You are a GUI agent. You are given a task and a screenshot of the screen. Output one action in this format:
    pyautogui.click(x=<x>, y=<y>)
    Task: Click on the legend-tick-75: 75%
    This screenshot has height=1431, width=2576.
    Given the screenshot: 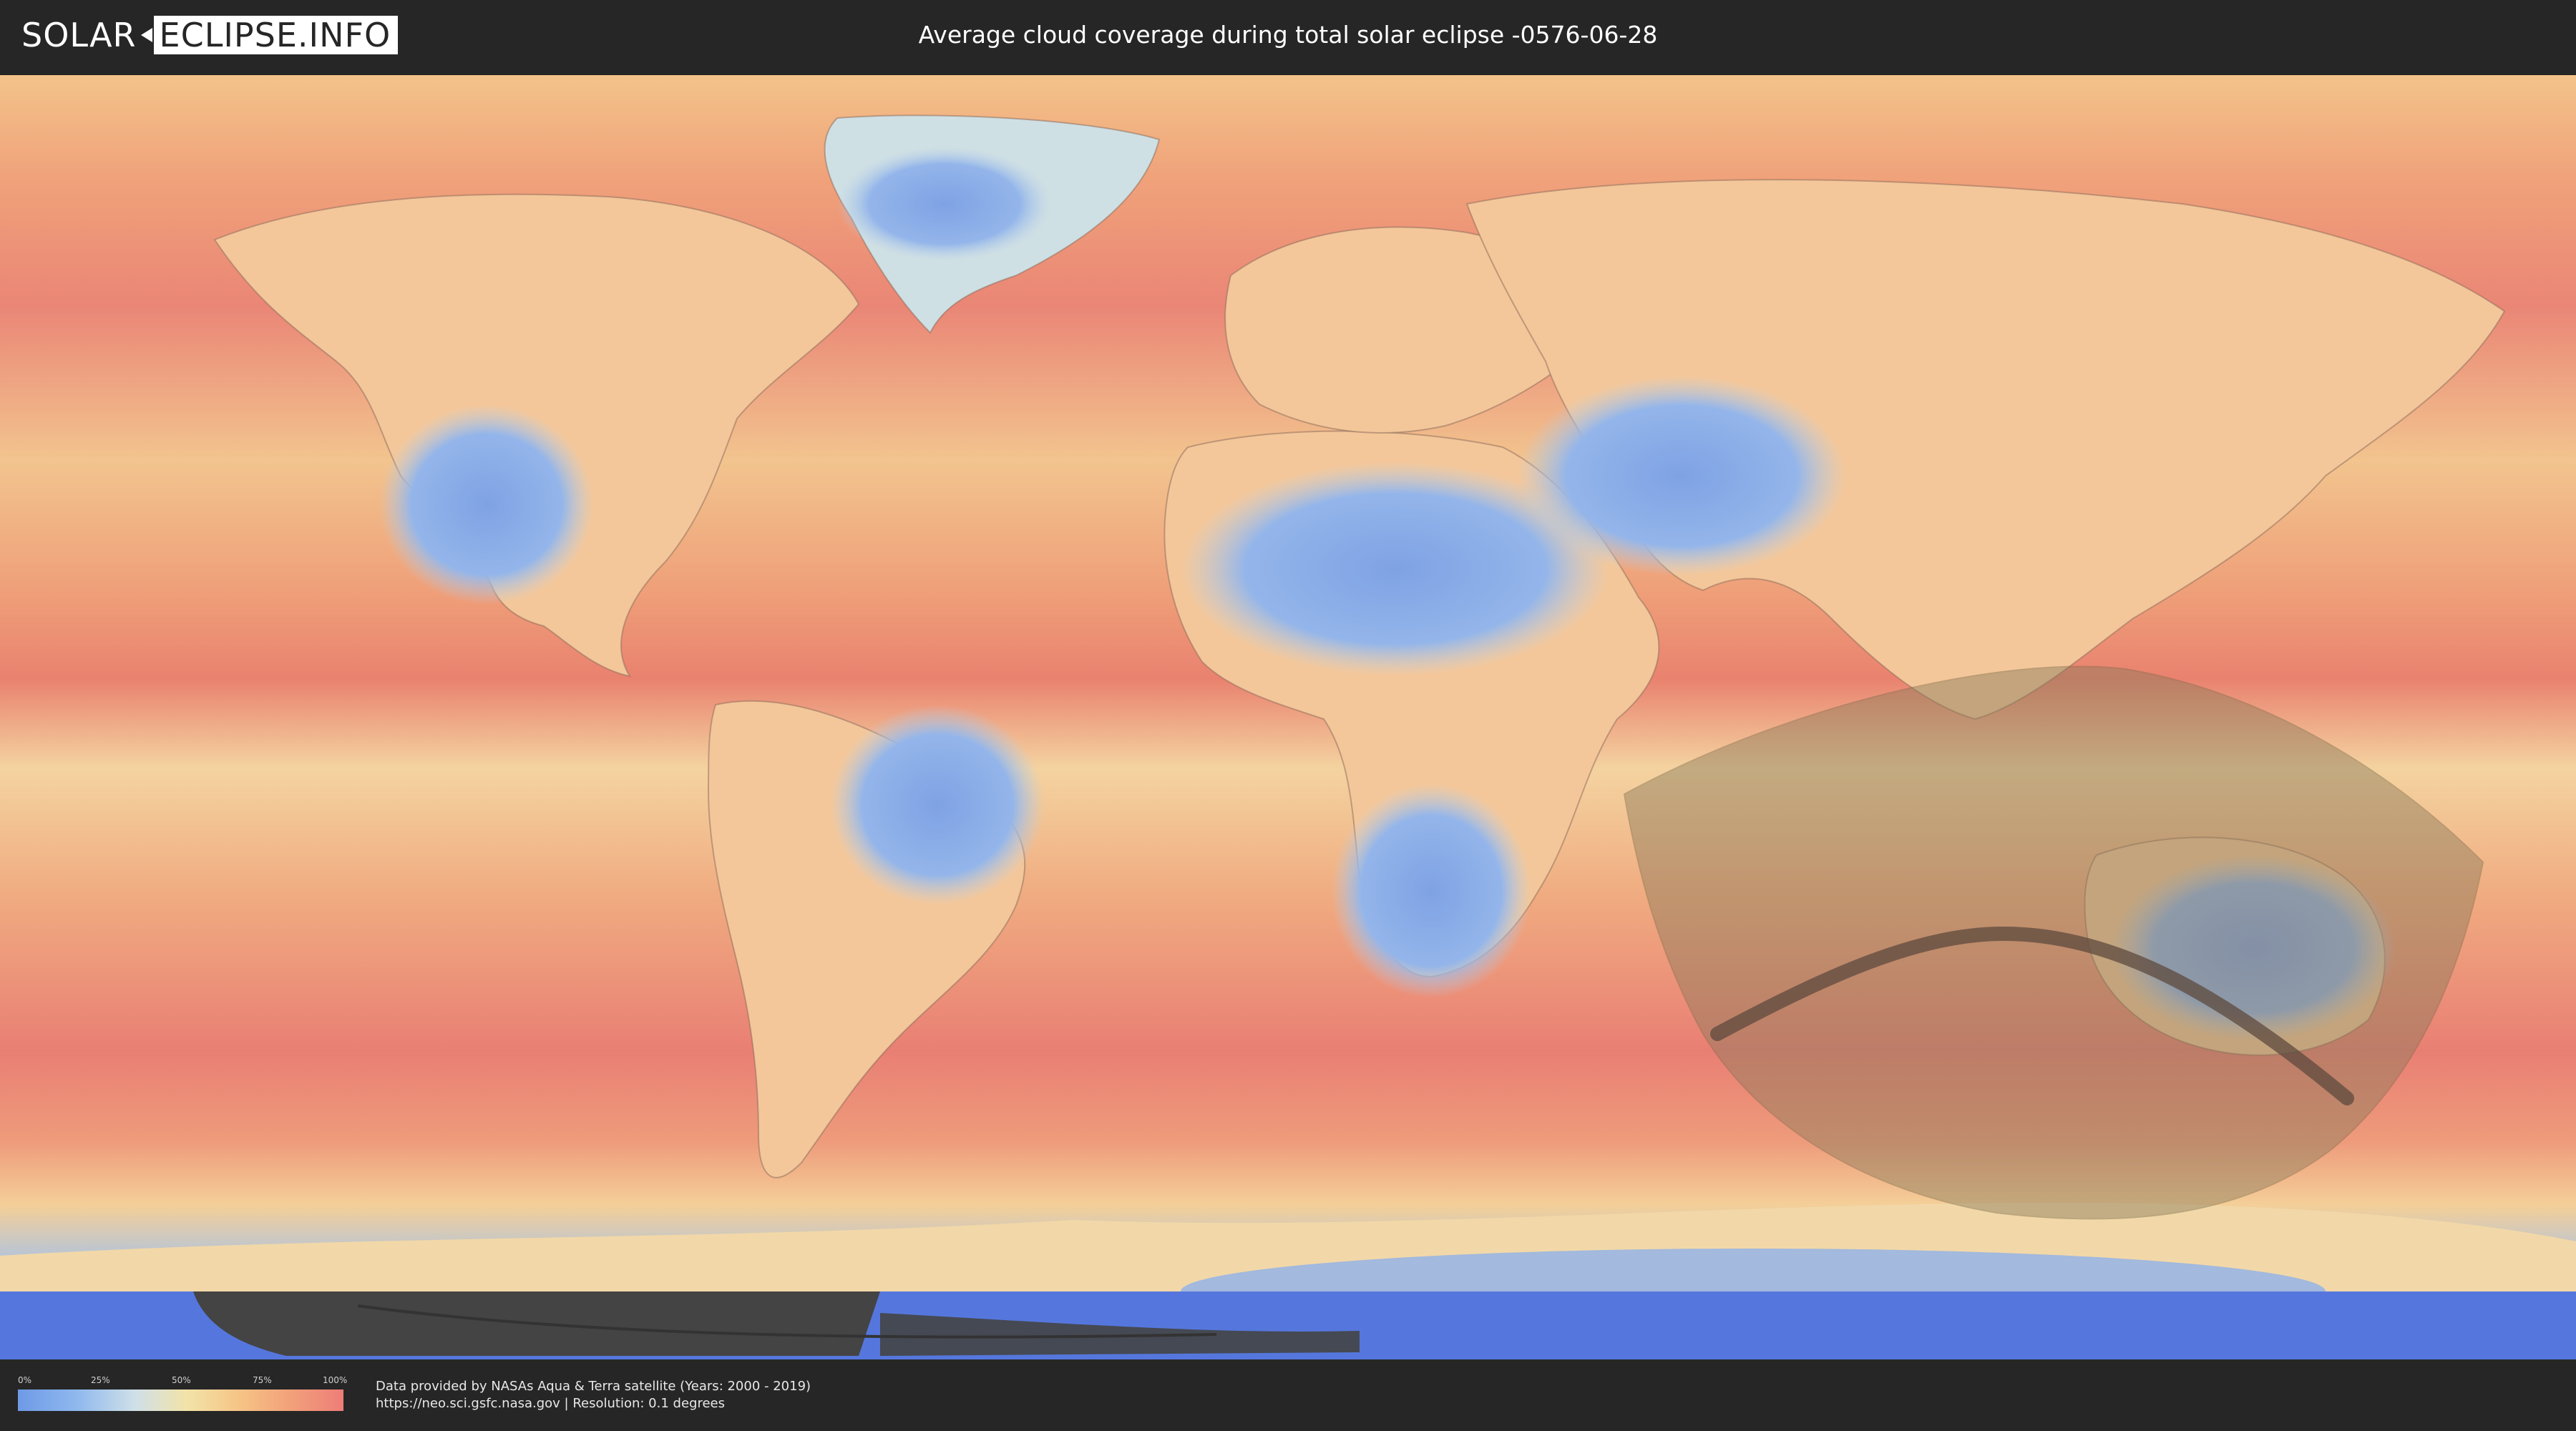 What is the action you would take?
    pyautogui.click(x=262, y=1380)
    